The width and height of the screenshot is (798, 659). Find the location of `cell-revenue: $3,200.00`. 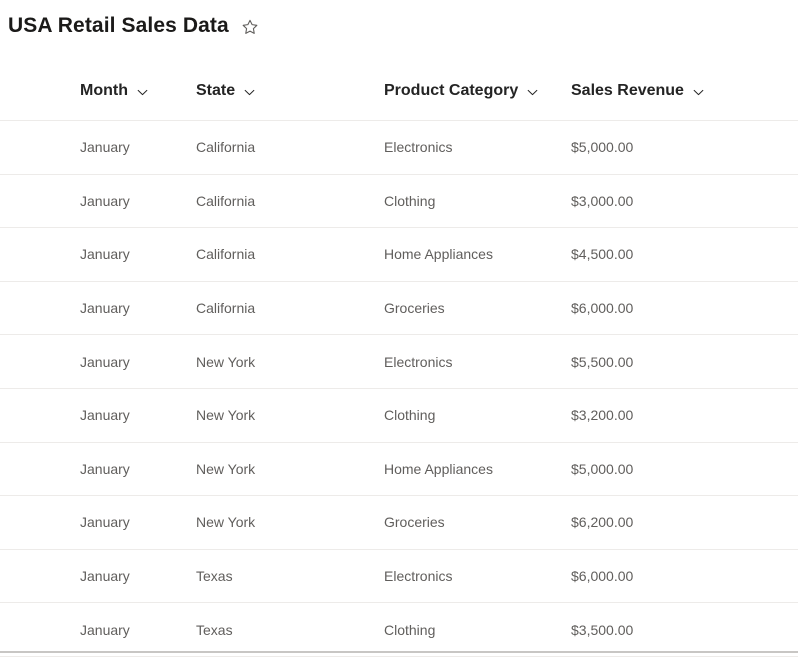

cell-revenue: $3,200.00 is located at coordinates (602, 415).